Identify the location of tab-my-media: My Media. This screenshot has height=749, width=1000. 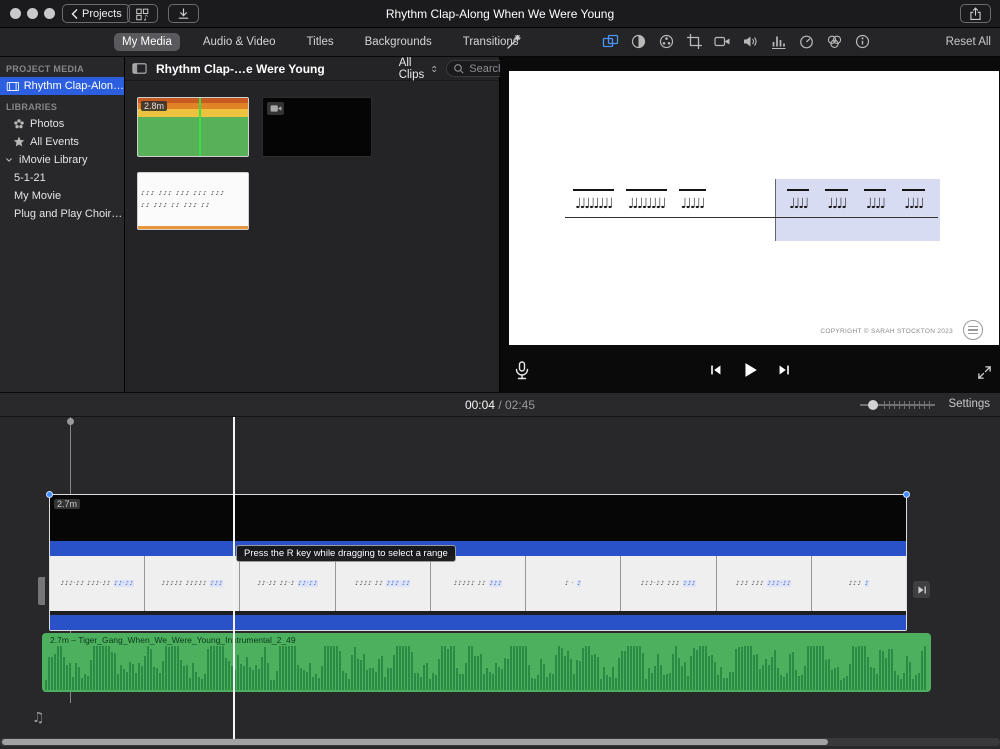
(147, 42).